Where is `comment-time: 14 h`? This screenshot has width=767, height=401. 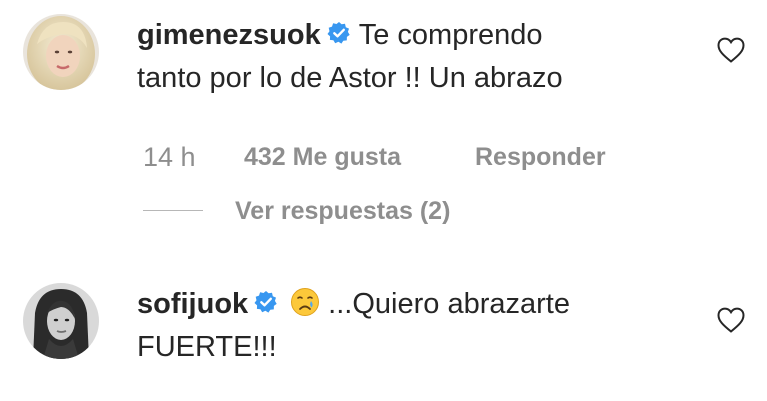 comment-time: 14 h is located at coordinates (169, 157).